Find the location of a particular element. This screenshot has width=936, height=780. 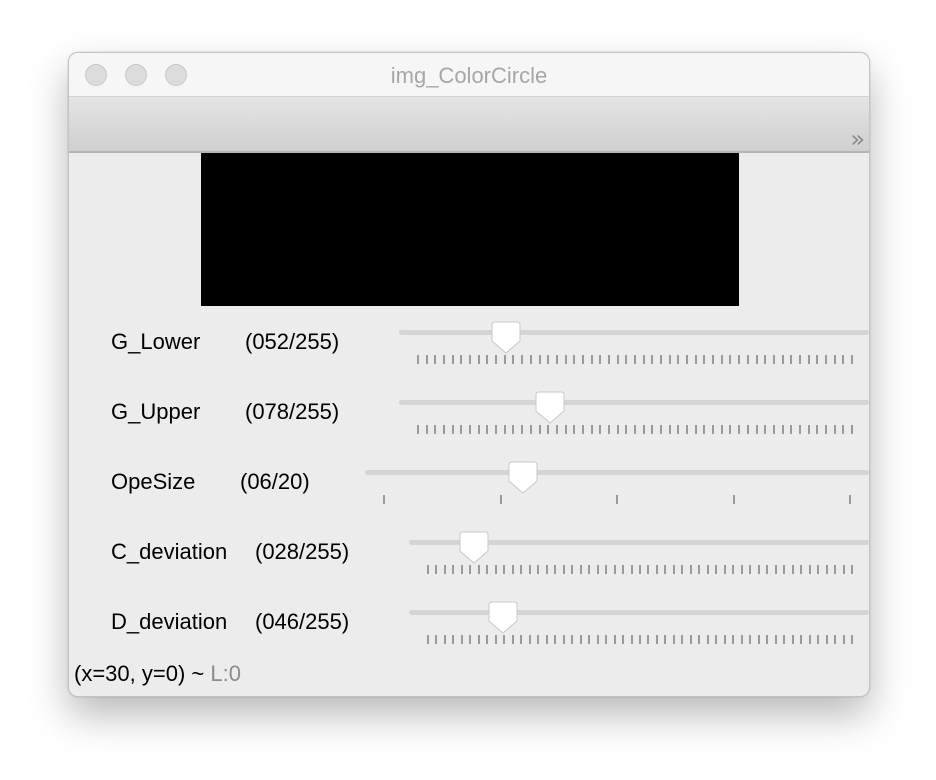

image-display is located at coordinates (470, 229).